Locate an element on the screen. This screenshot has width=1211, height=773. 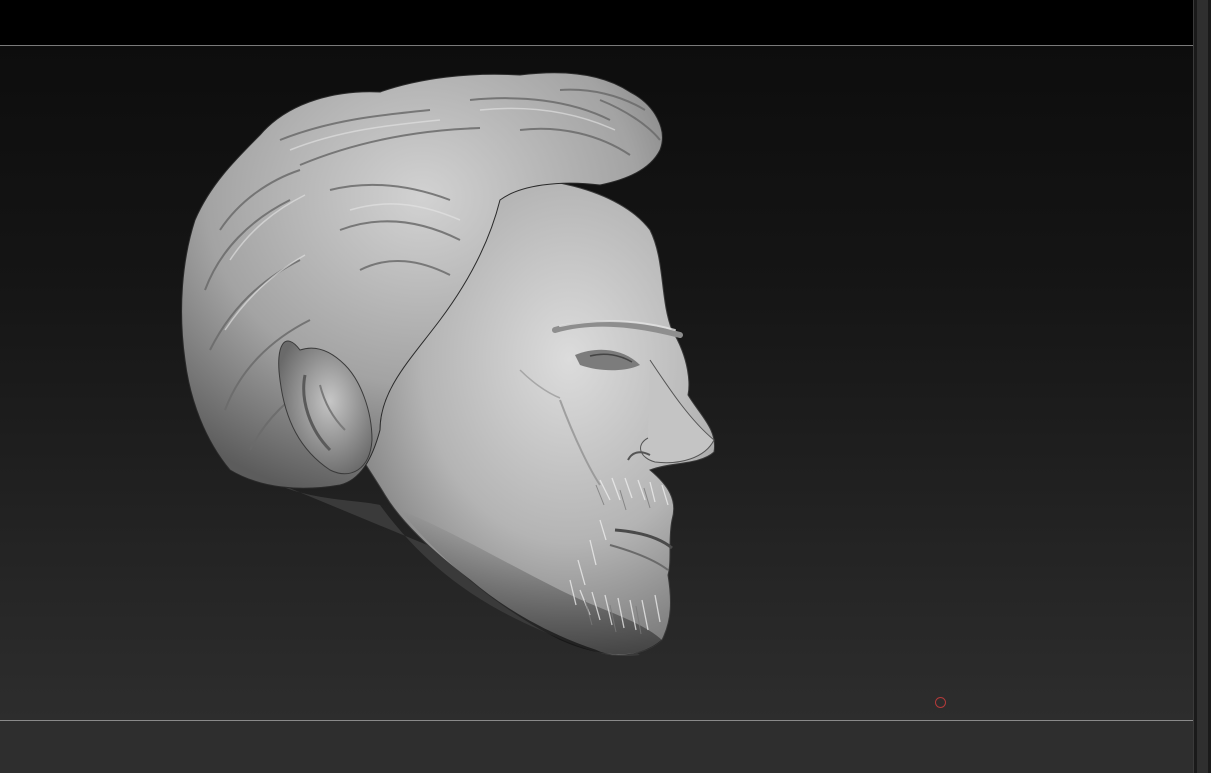
bottom-toolbar is located at coordinates (596, 747).